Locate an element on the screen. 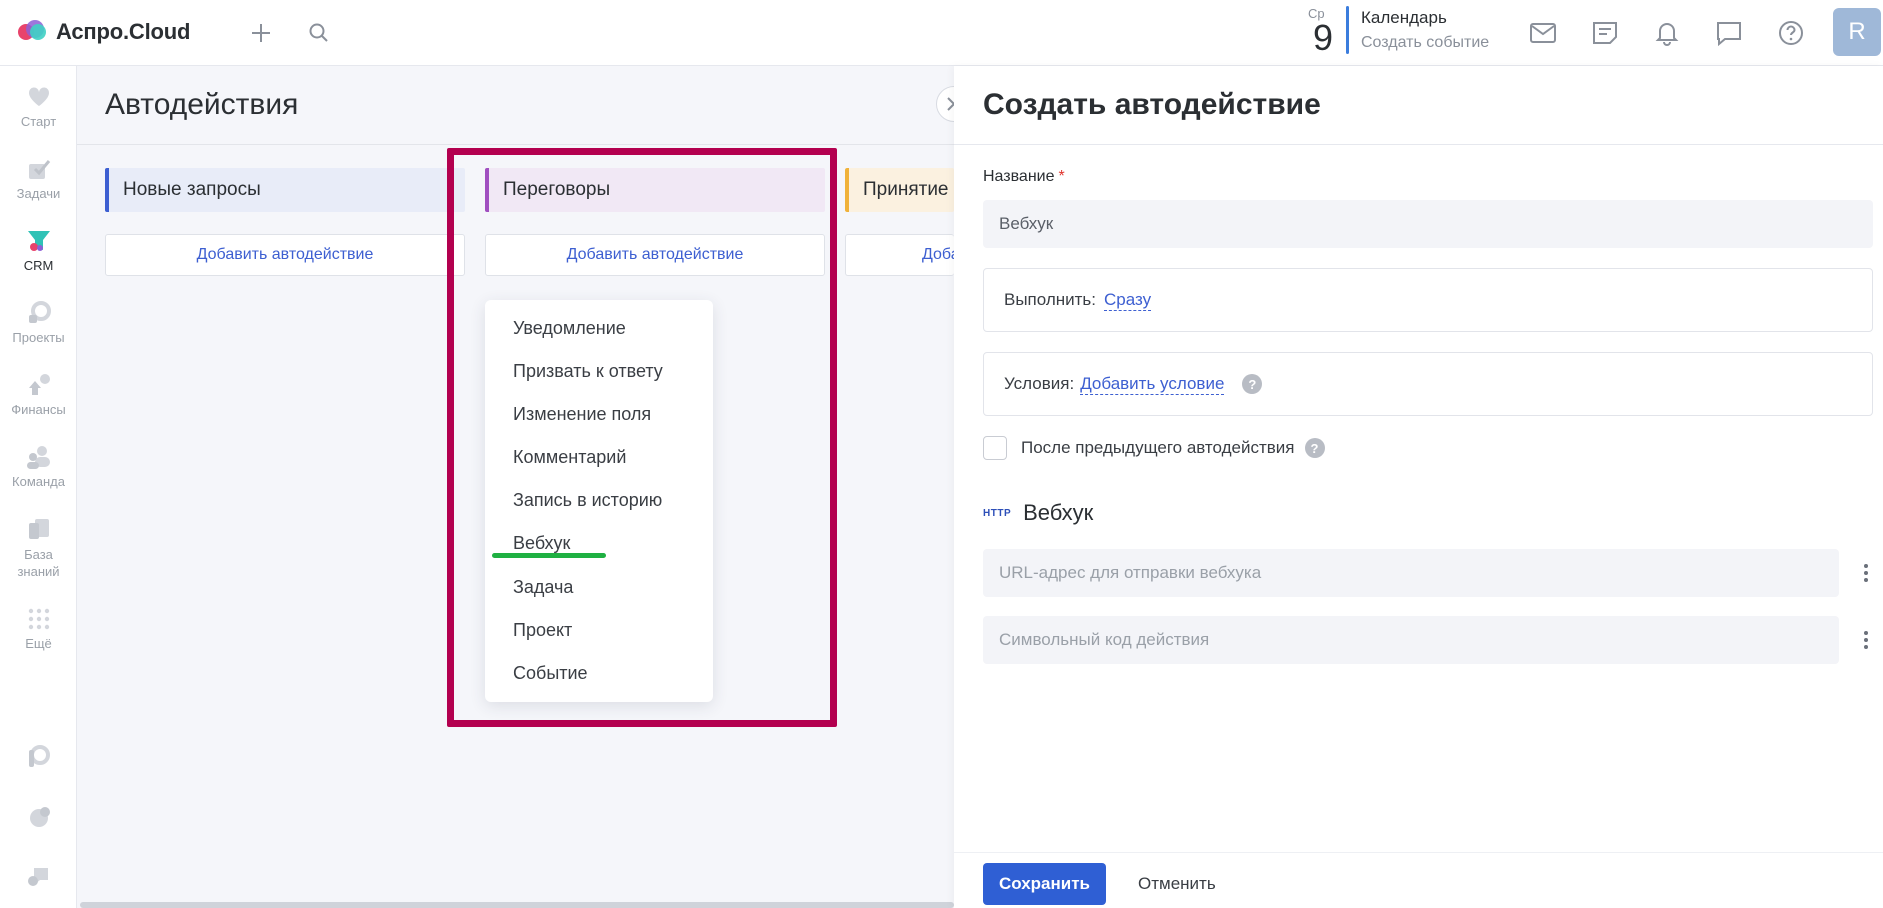  help-icon is located at coordinates (1791, 33).